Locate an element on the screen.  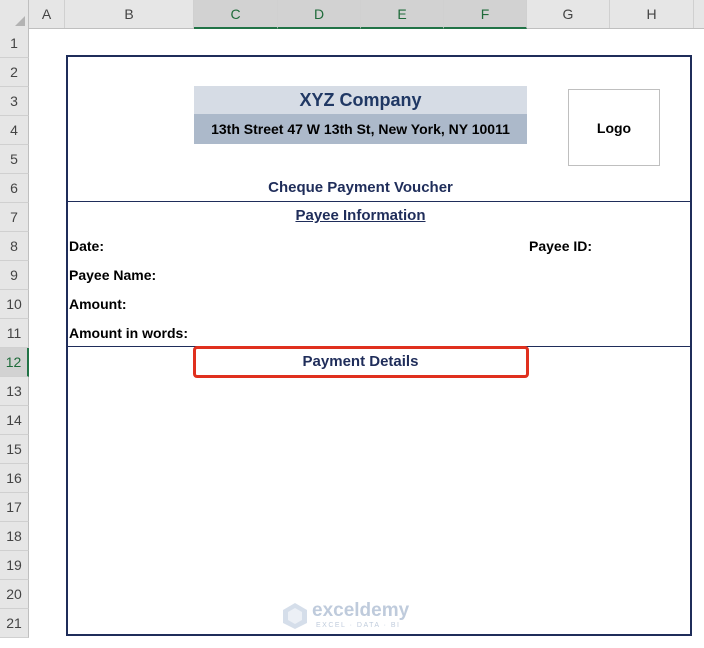
payee-section-title: Payee Information is located at coordinates (360, 216).